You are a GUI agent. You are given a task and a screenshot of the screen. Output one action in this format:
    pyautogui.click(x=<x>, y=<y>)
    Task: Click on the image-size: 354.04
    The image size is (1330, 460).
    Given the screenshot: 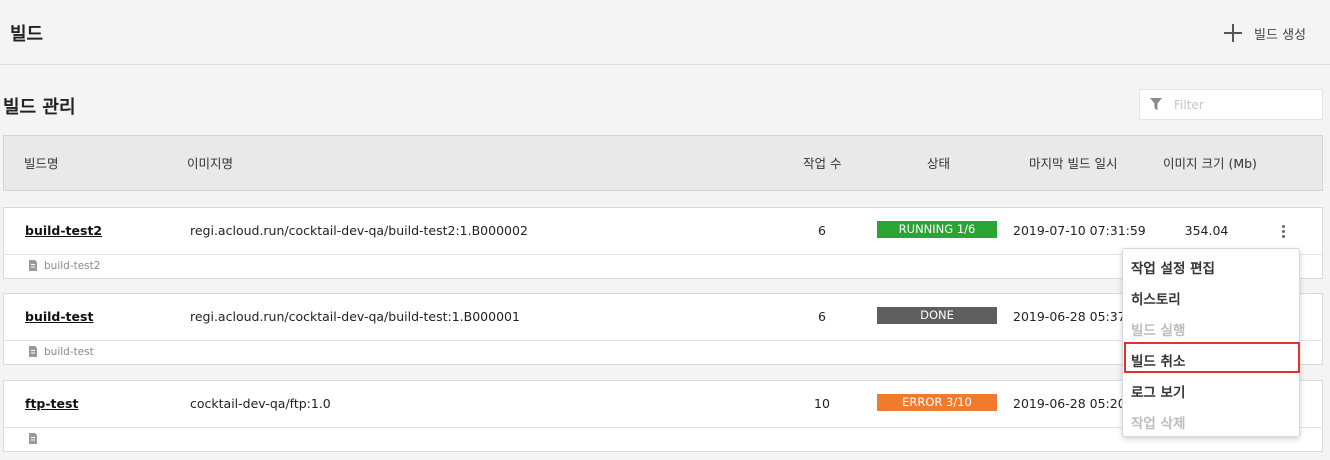 What is the action you would take?
    pyautogui.click(x=1206, y=230)
    